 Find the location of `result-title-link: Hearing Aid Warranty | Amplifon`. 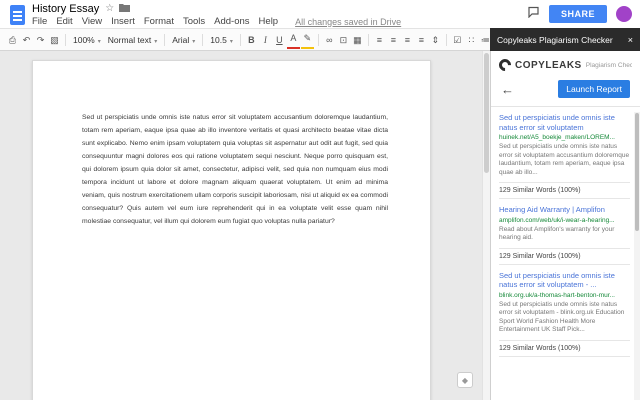

result-title-link: Hearing Aid Warranty | Amplifon is located at coordinates (564, 210).